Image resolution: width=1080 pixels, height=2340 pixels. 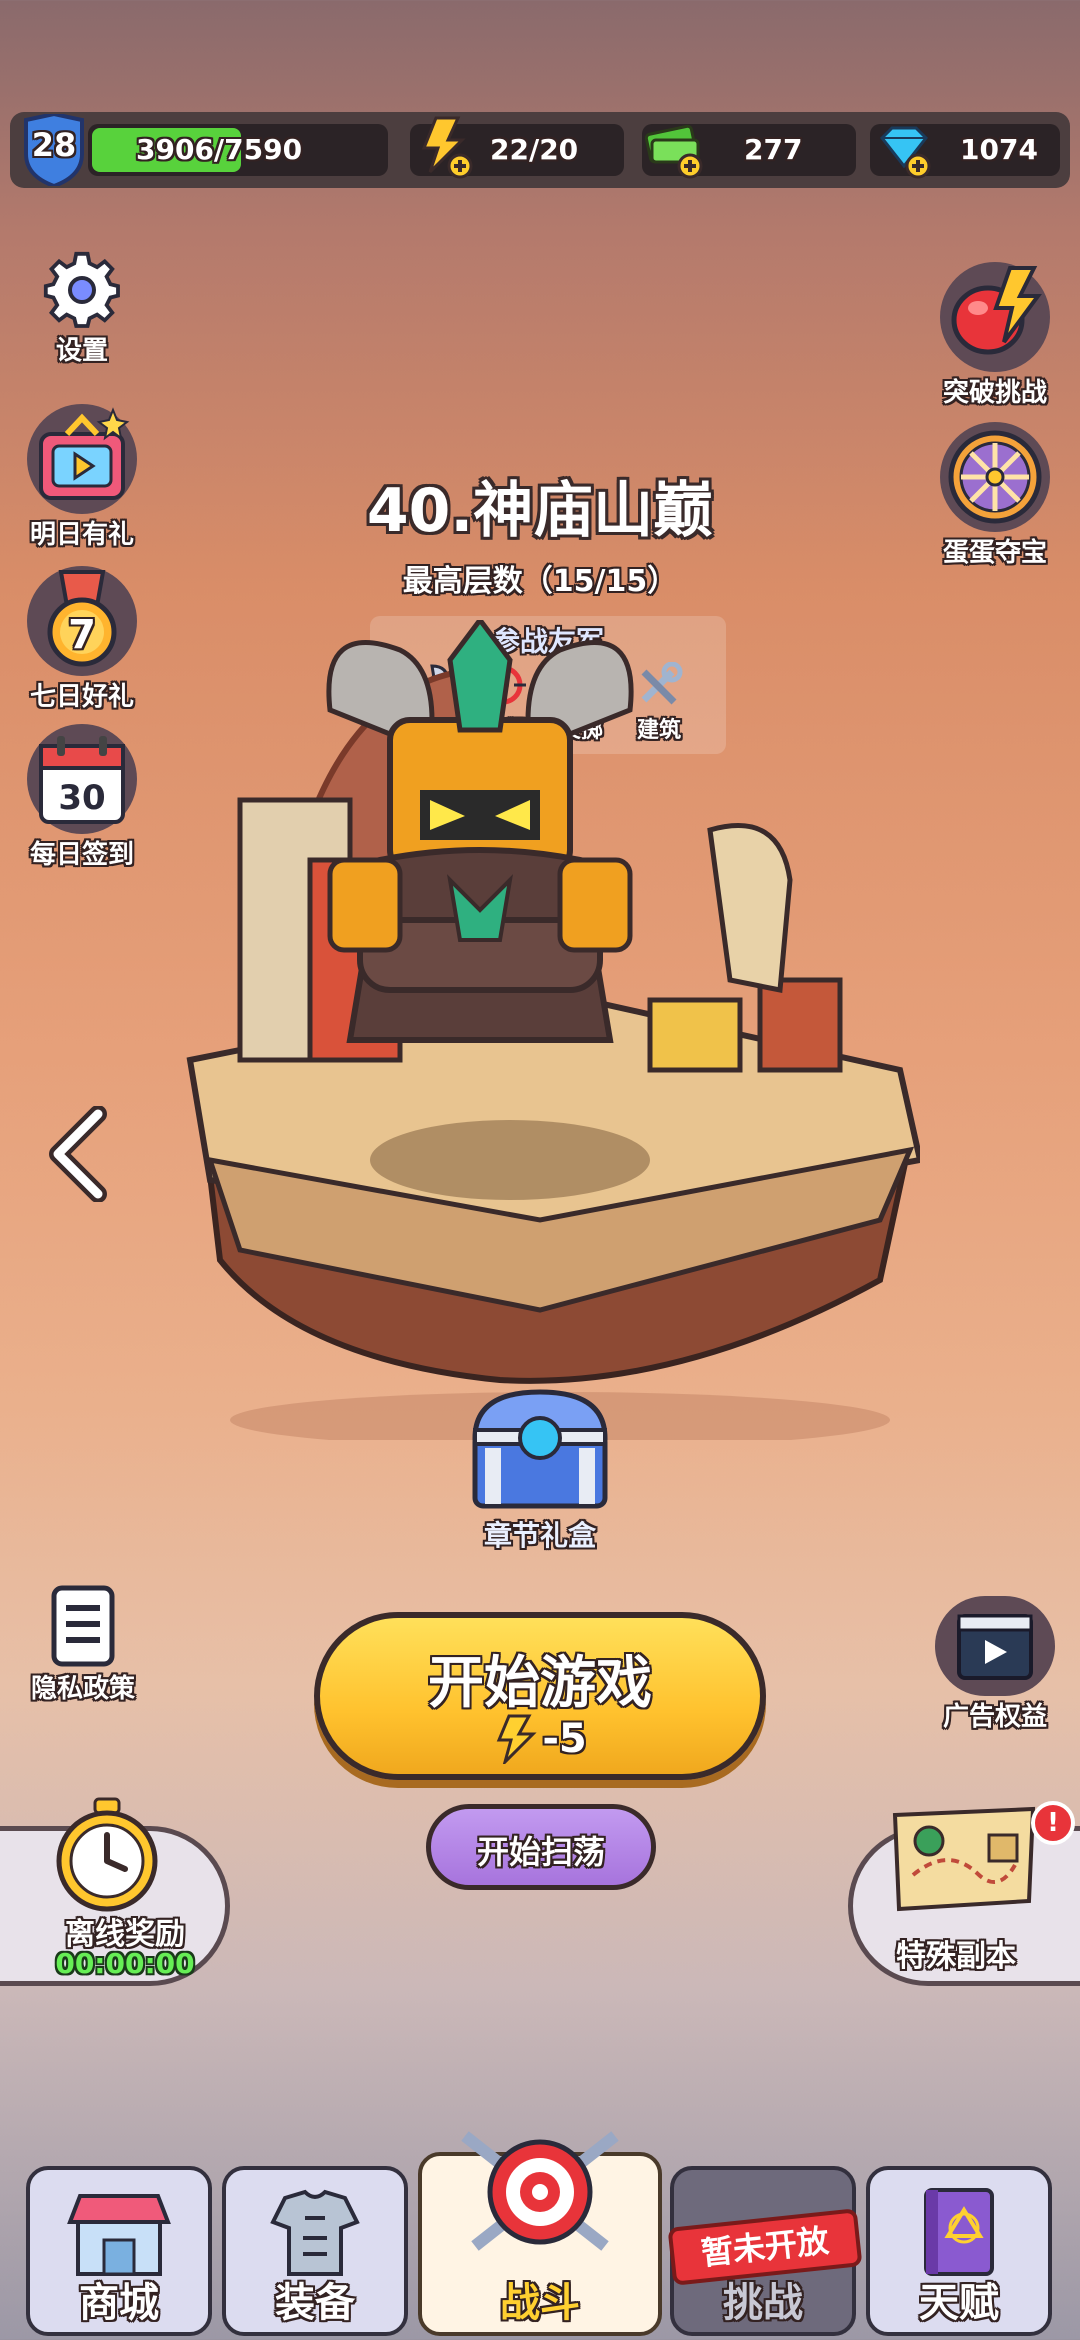 I want to click on prev-stage-arrow, so click(x=79, y=1154).